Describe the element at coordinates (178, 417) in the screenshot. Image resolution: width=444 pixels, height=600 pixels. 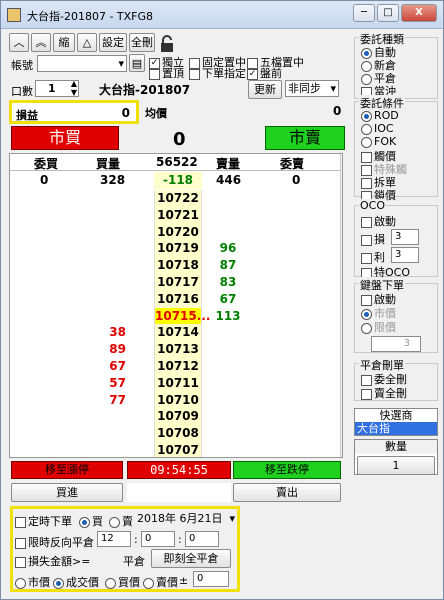
I see `price-cell: 10709` at that location.